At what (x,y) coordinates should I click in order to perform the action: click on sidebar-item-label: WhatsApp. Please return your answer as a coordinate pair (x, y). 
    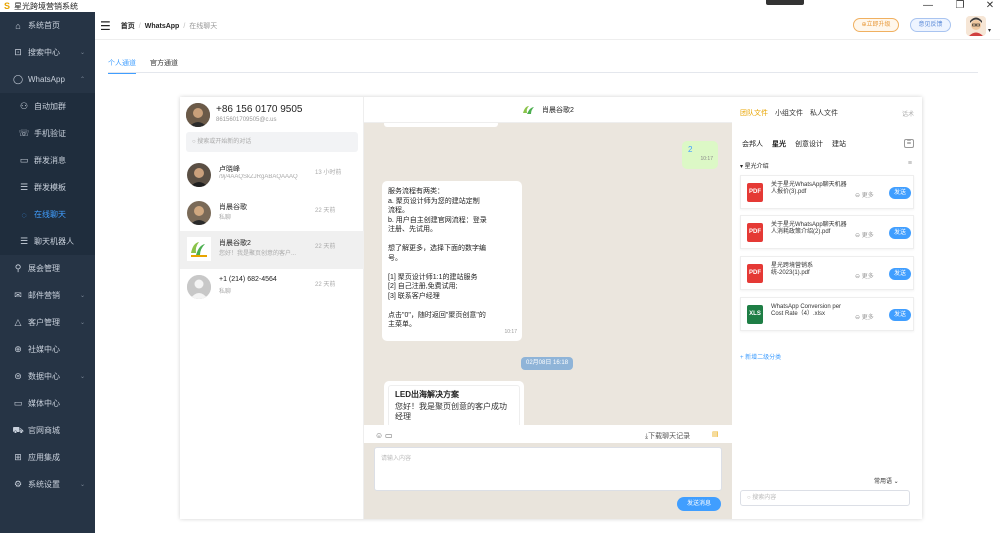
    Looking at the image, I should click on (46, 79).